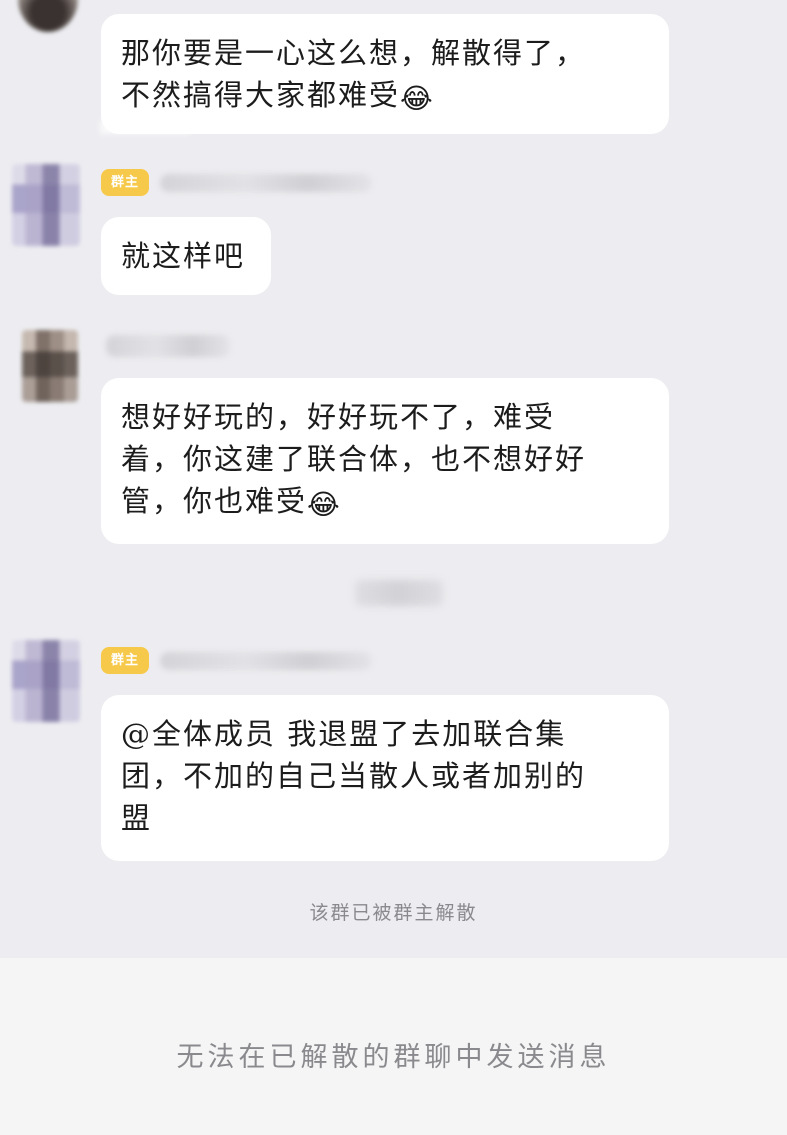 The width and height of the screenshot is (787, 1135). I want to click on message-line: @全体成员 我退盟了去加联合集, so click(344, 734).